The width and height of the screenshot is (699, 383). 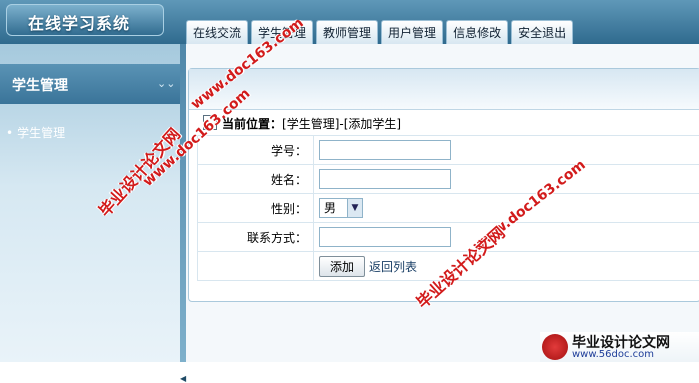 What do you see at coordinates (41, 133) in the screenshot?
I see `sidebar-item-label: 学生管理` at bounding box center [41, 133].